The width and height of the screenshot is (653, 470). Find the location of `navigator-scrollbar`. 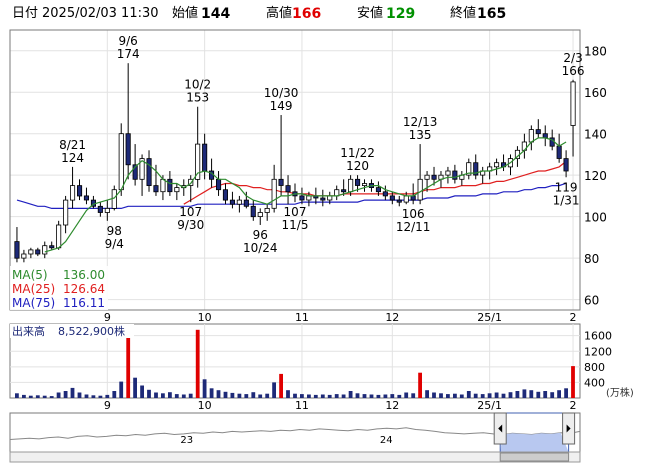

navigator-scrollbar is located at coordinates (295, 457).